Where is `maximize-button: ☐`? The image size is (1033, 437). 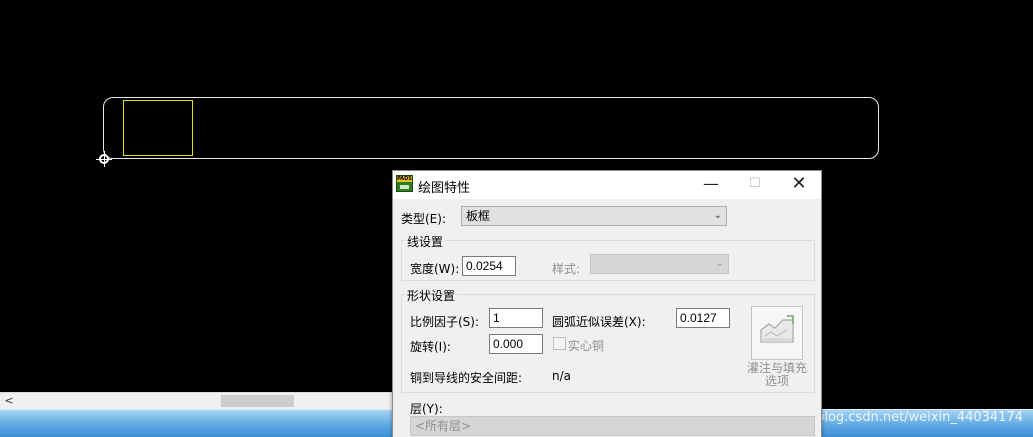 maximize-button: ☐ is located at coordinates (755, 185).